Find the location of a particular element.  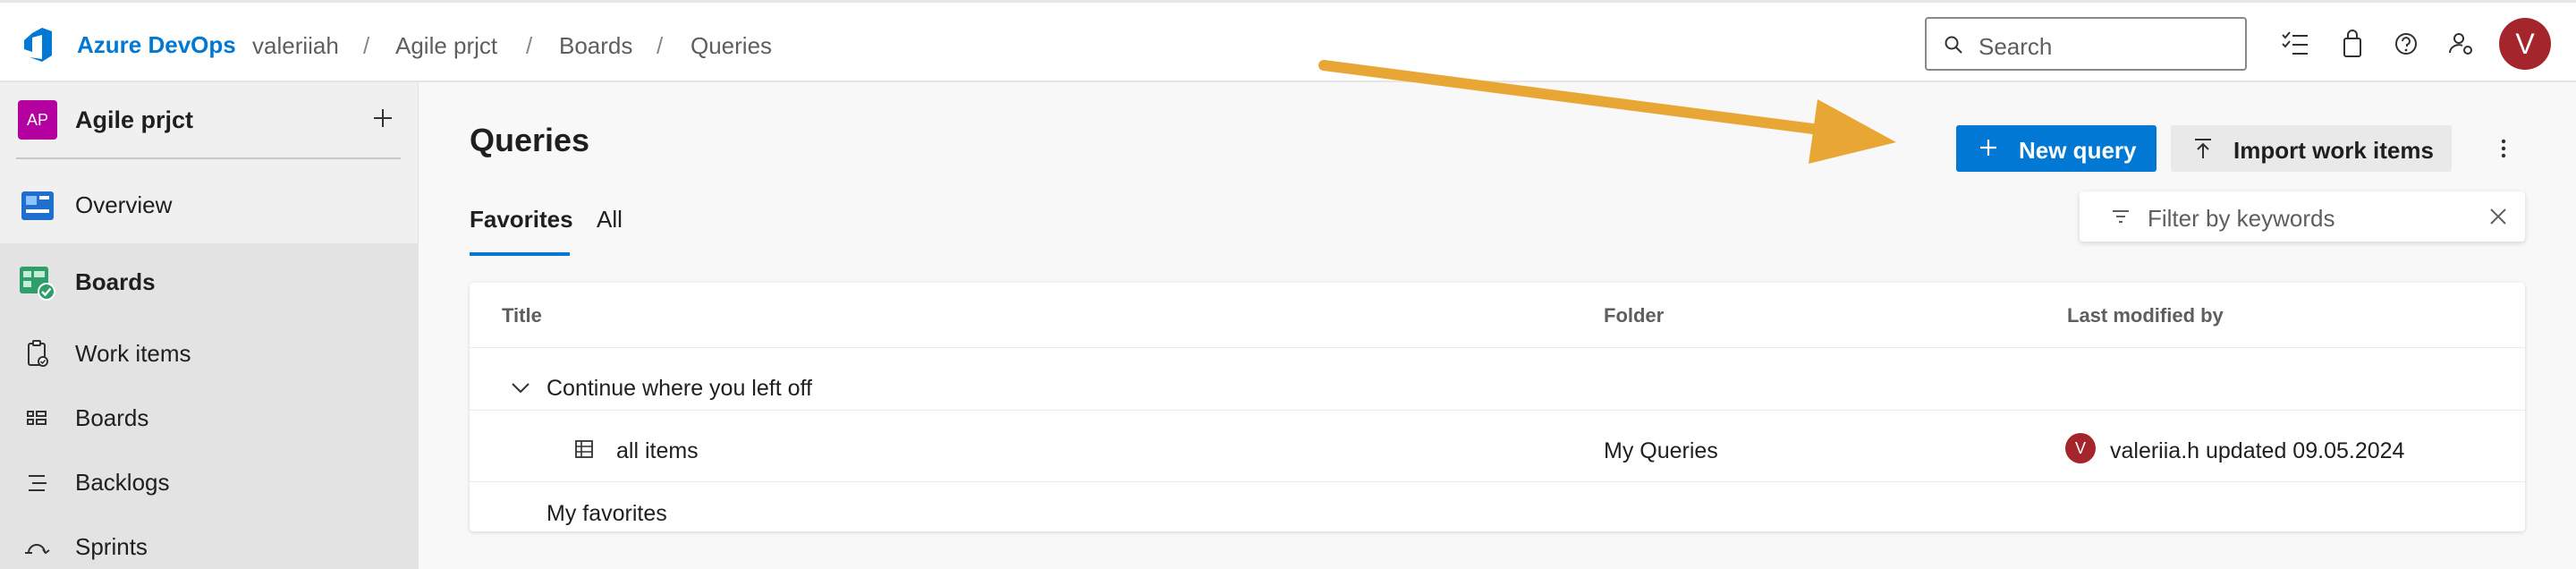

filter-icon is located at coordinates (2121, 216).